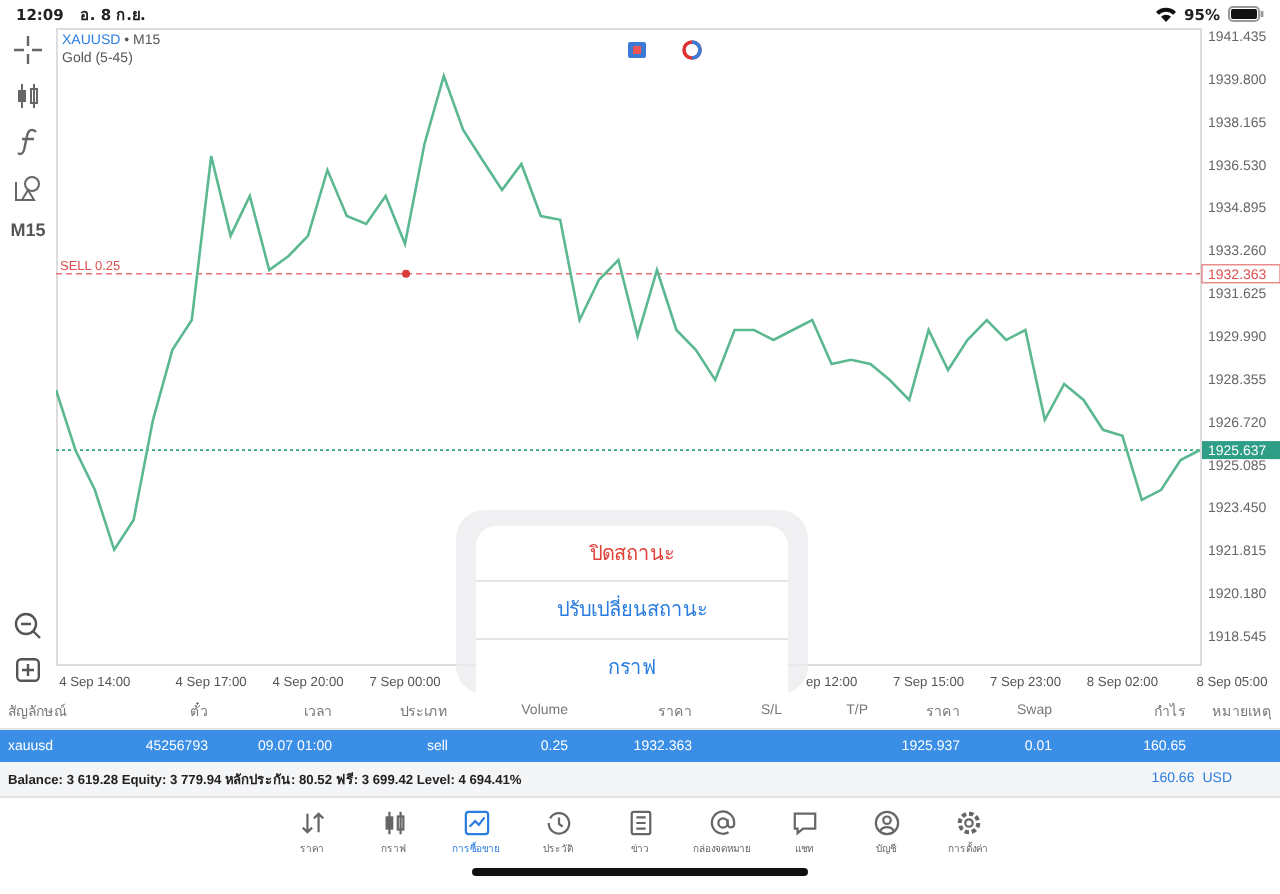 The height and width of the screenshot is (894, 1280). I want to click on ring-icon, so click(692, 50).